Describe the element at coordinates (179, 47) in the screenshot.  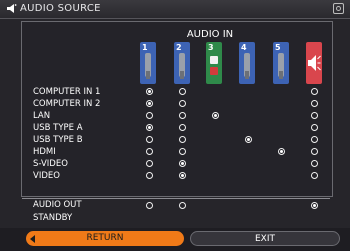
I see `port-number: 2` at that location.